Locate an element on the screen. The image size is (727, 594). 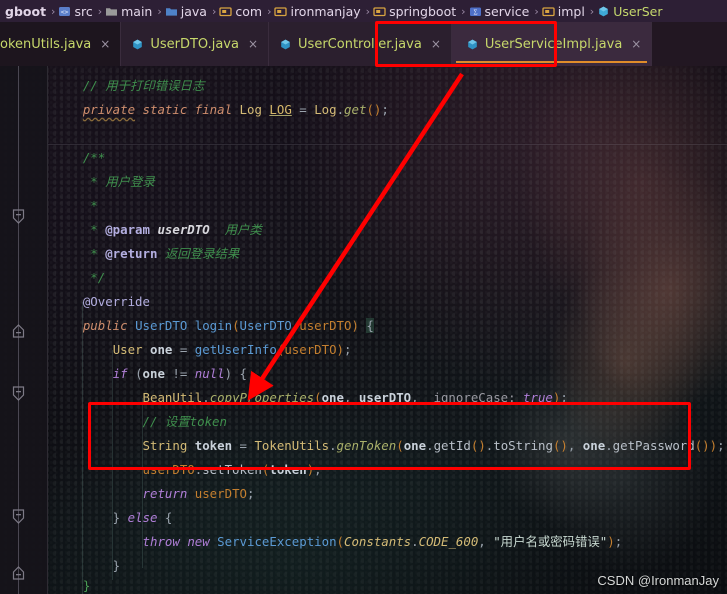
breadcrumb-item-src: <> src is located at coordinates (76, 11).